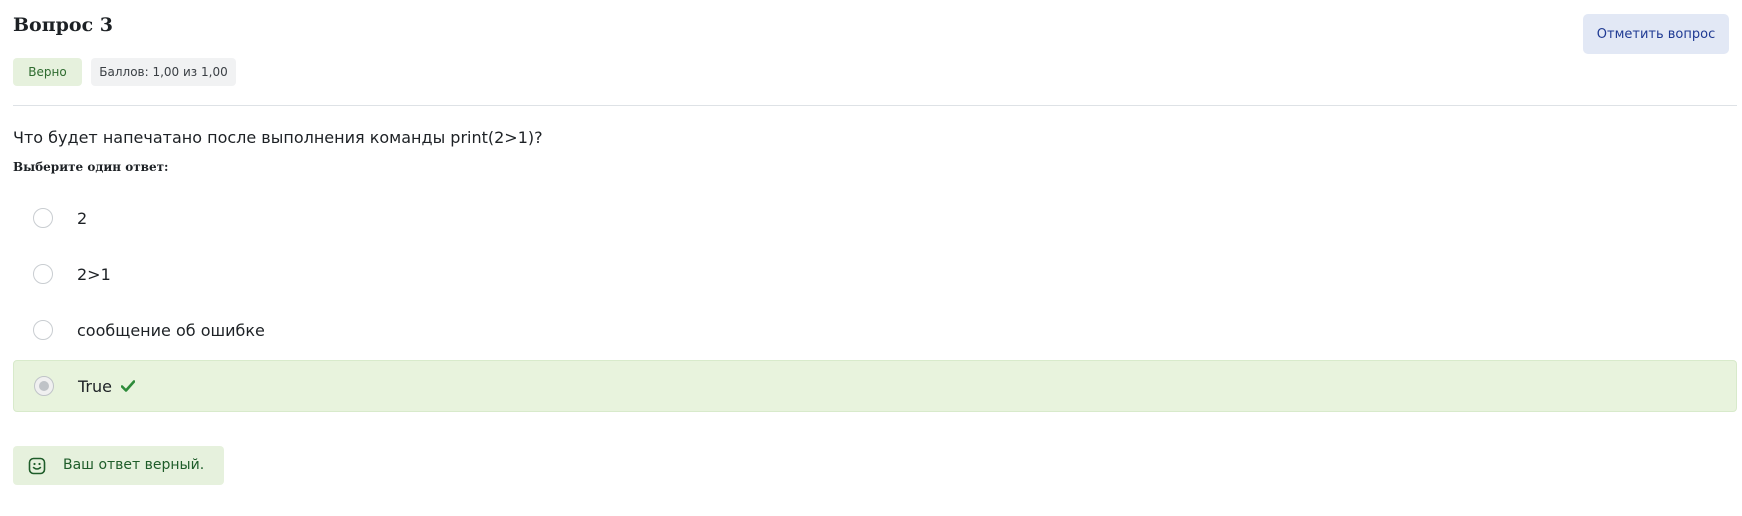 The image size is (1742, 516). Describe the element at coordinates (37, 466) in the screenshot. I see `smile-icon` at that location.